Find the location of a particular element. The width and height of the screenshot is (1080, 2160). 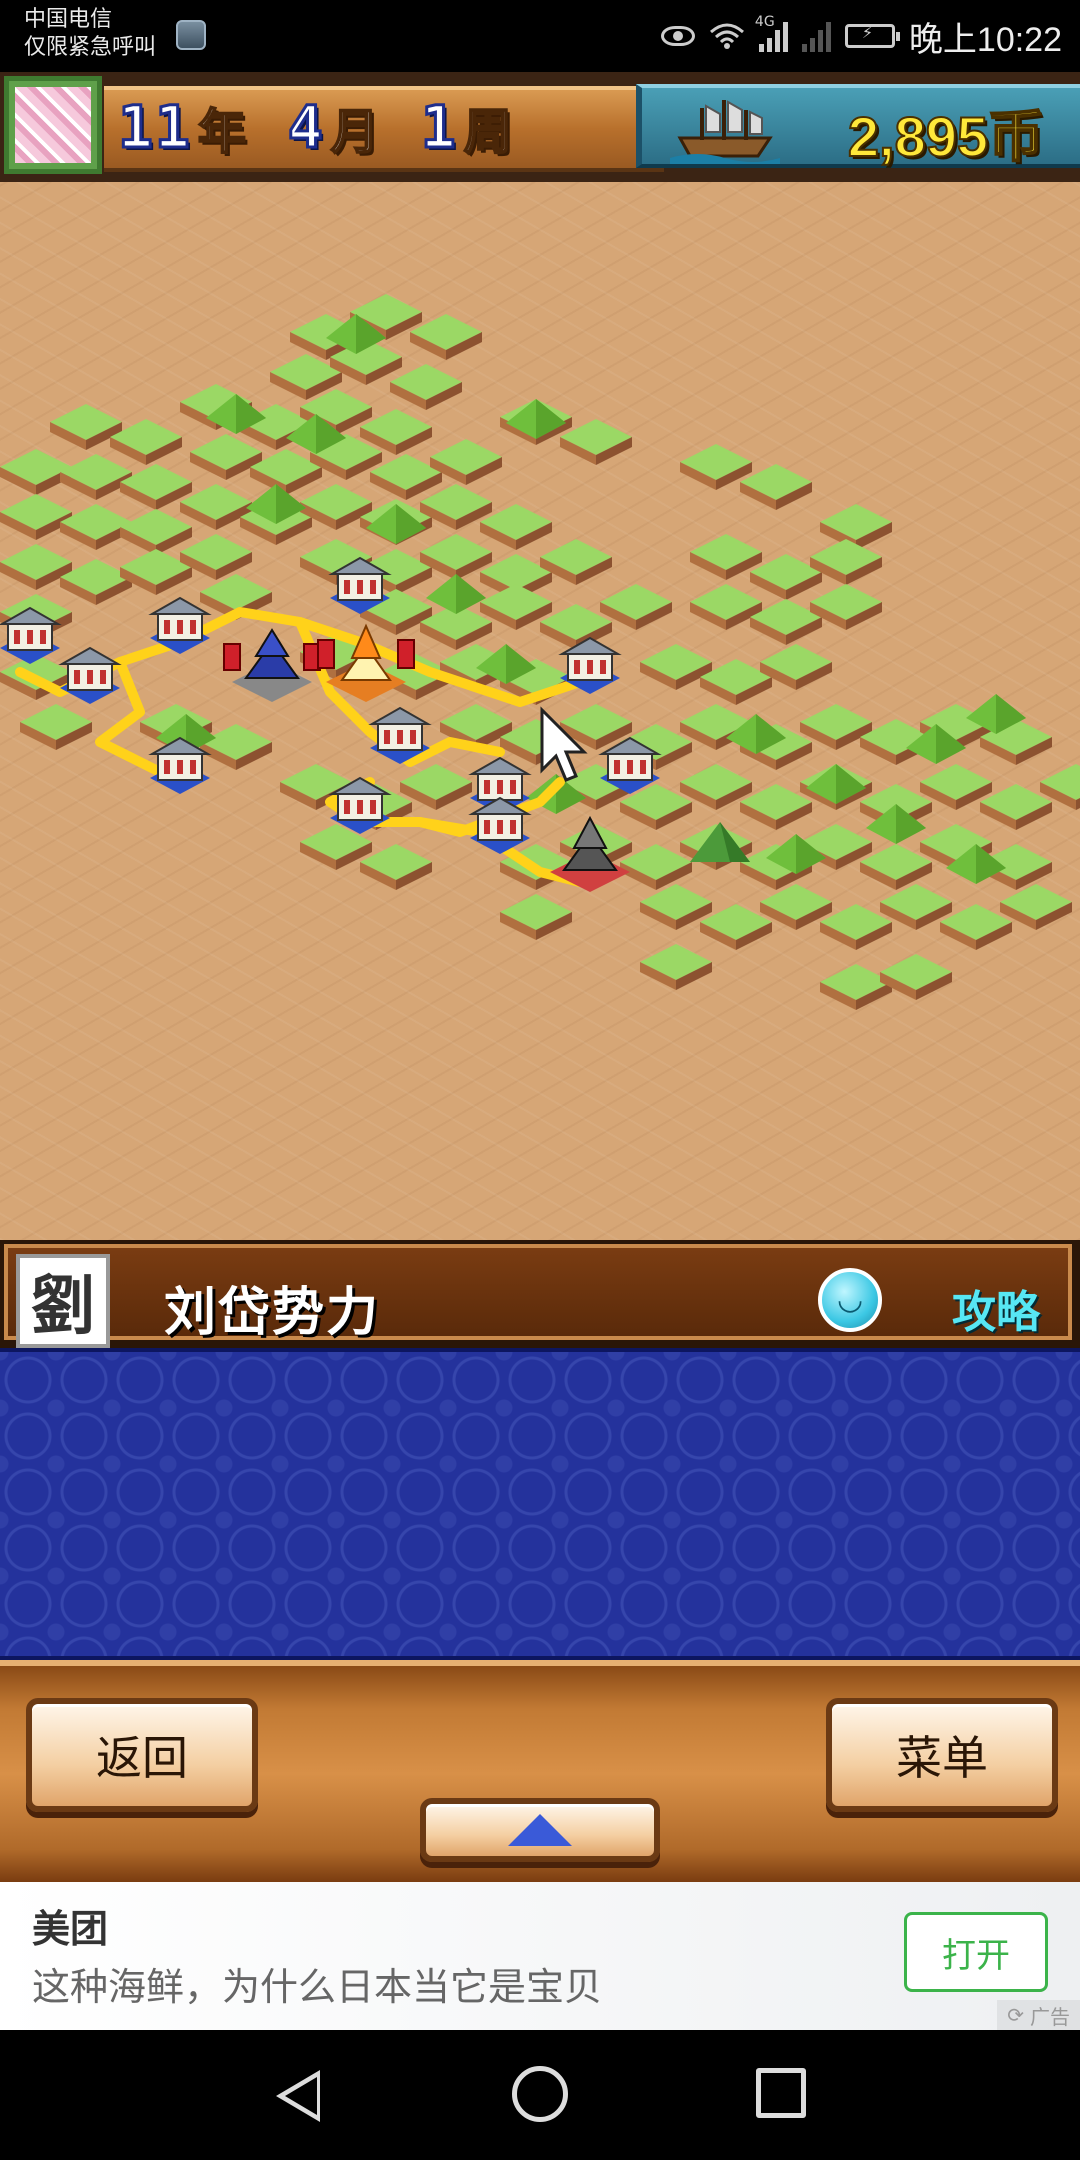

faction-panel: 劉 刘岱势力 攻略 is located at coordinates (538, 1296).